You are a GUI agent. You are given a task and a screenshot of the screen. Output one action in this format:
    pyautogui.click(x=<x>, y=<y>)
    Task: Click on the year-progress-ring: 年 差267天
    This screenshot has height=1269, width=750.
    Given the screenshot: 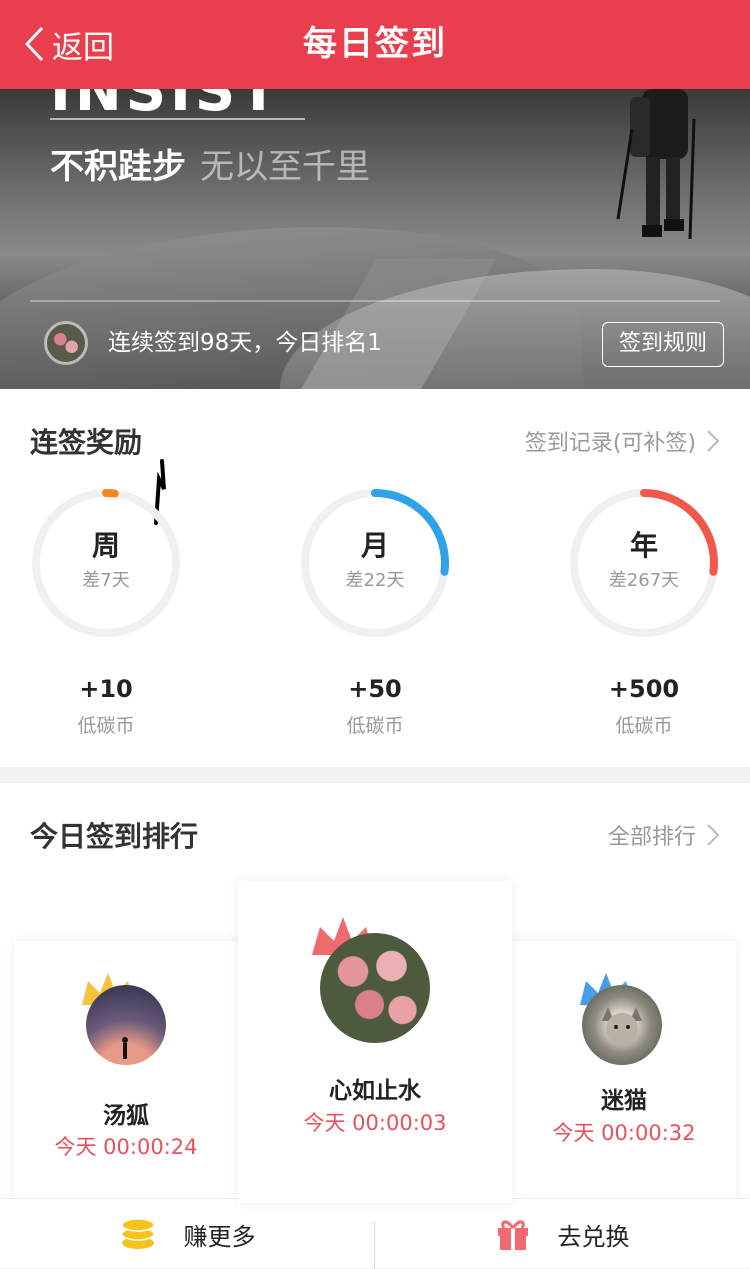 What is the action you would take?
    pyautogui.click(x=644, y=563)
    